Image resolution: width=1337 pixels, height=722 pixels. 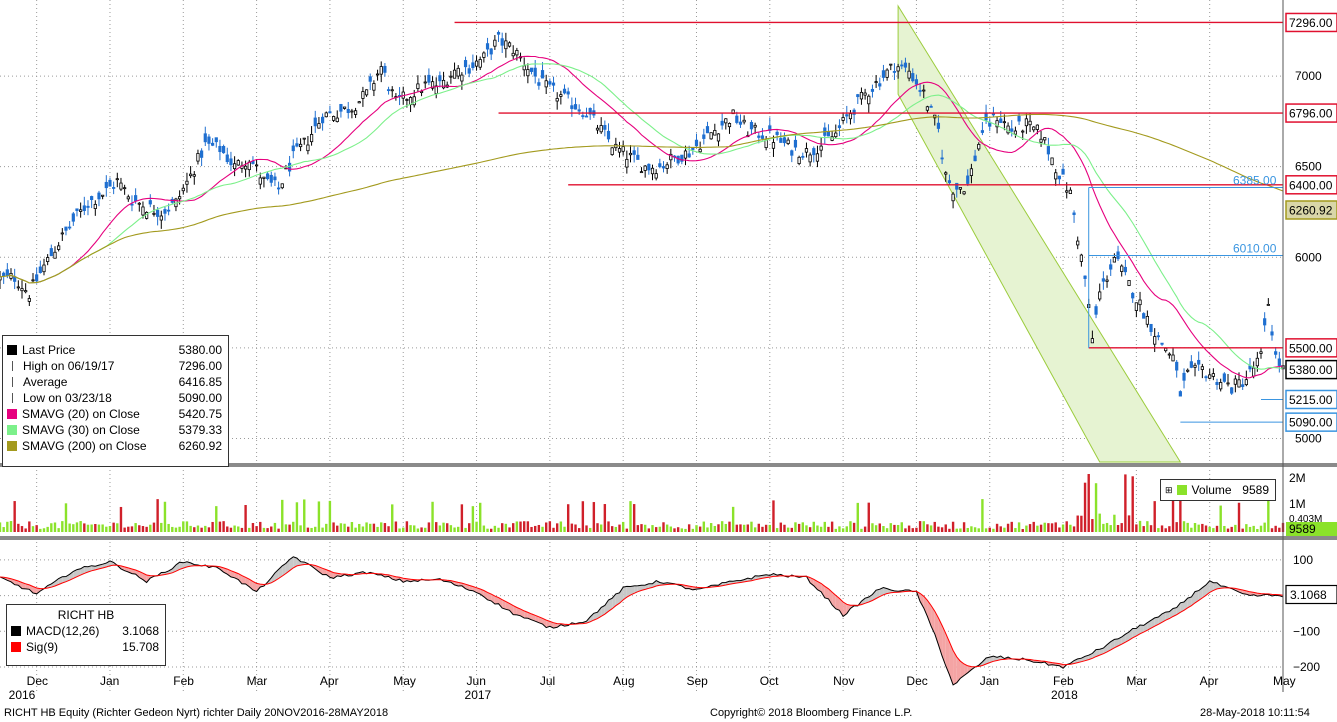 What do you see at coordinates (200, 382) in the screenshot?
I see `legend-value: 6416.85` at bounding box center [200, 382].